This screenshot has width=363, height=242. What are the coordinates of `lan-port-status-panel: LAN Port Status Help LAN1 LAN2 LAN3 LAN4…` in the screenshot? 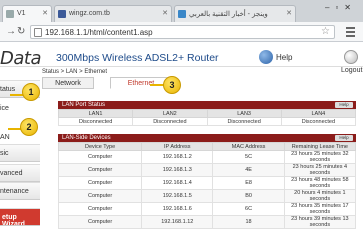 It's located at (207, 113).